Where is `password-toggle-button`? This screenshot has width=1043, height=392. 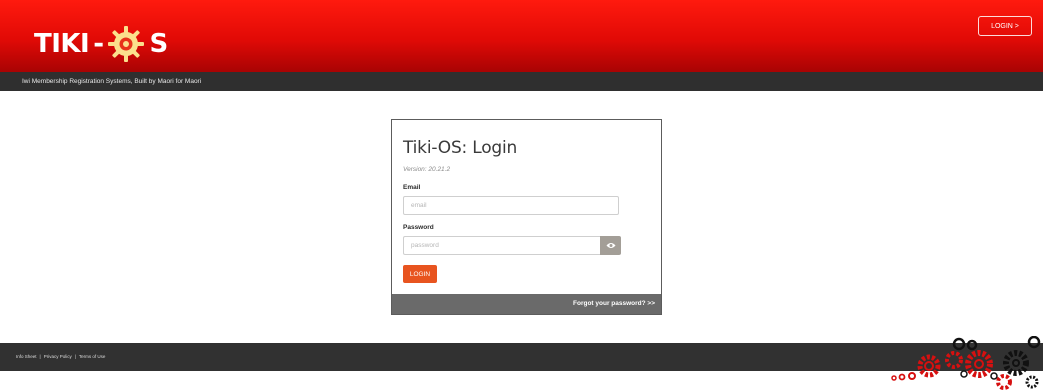 password-toggle-button is located at coordinates (610, 245).